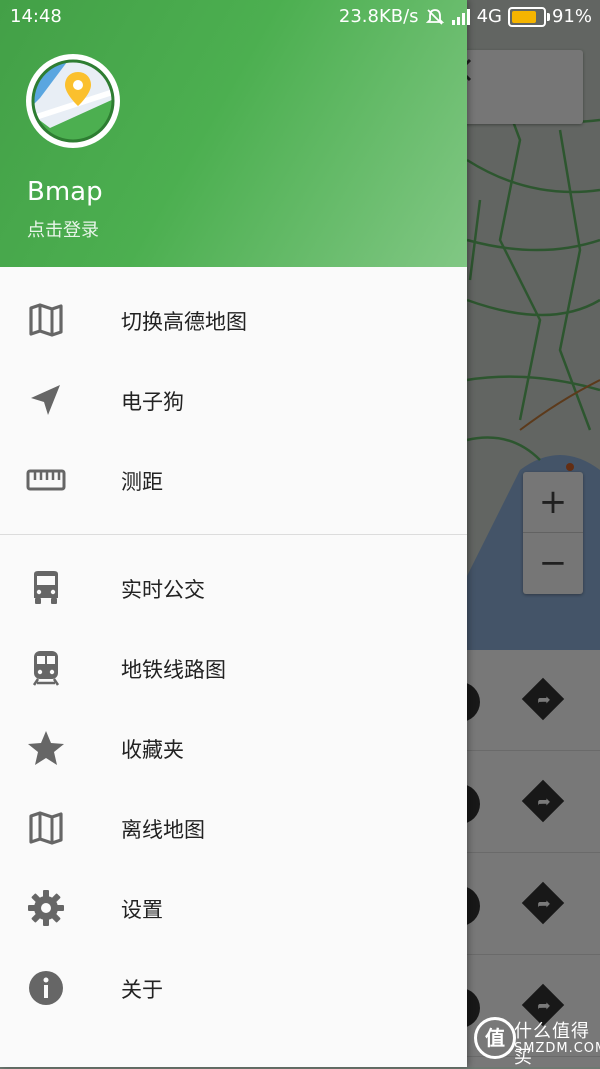 The width and height of the screenshot is (600, 1069). I want to click on menu-item-label: 关于, so click(142, 990).